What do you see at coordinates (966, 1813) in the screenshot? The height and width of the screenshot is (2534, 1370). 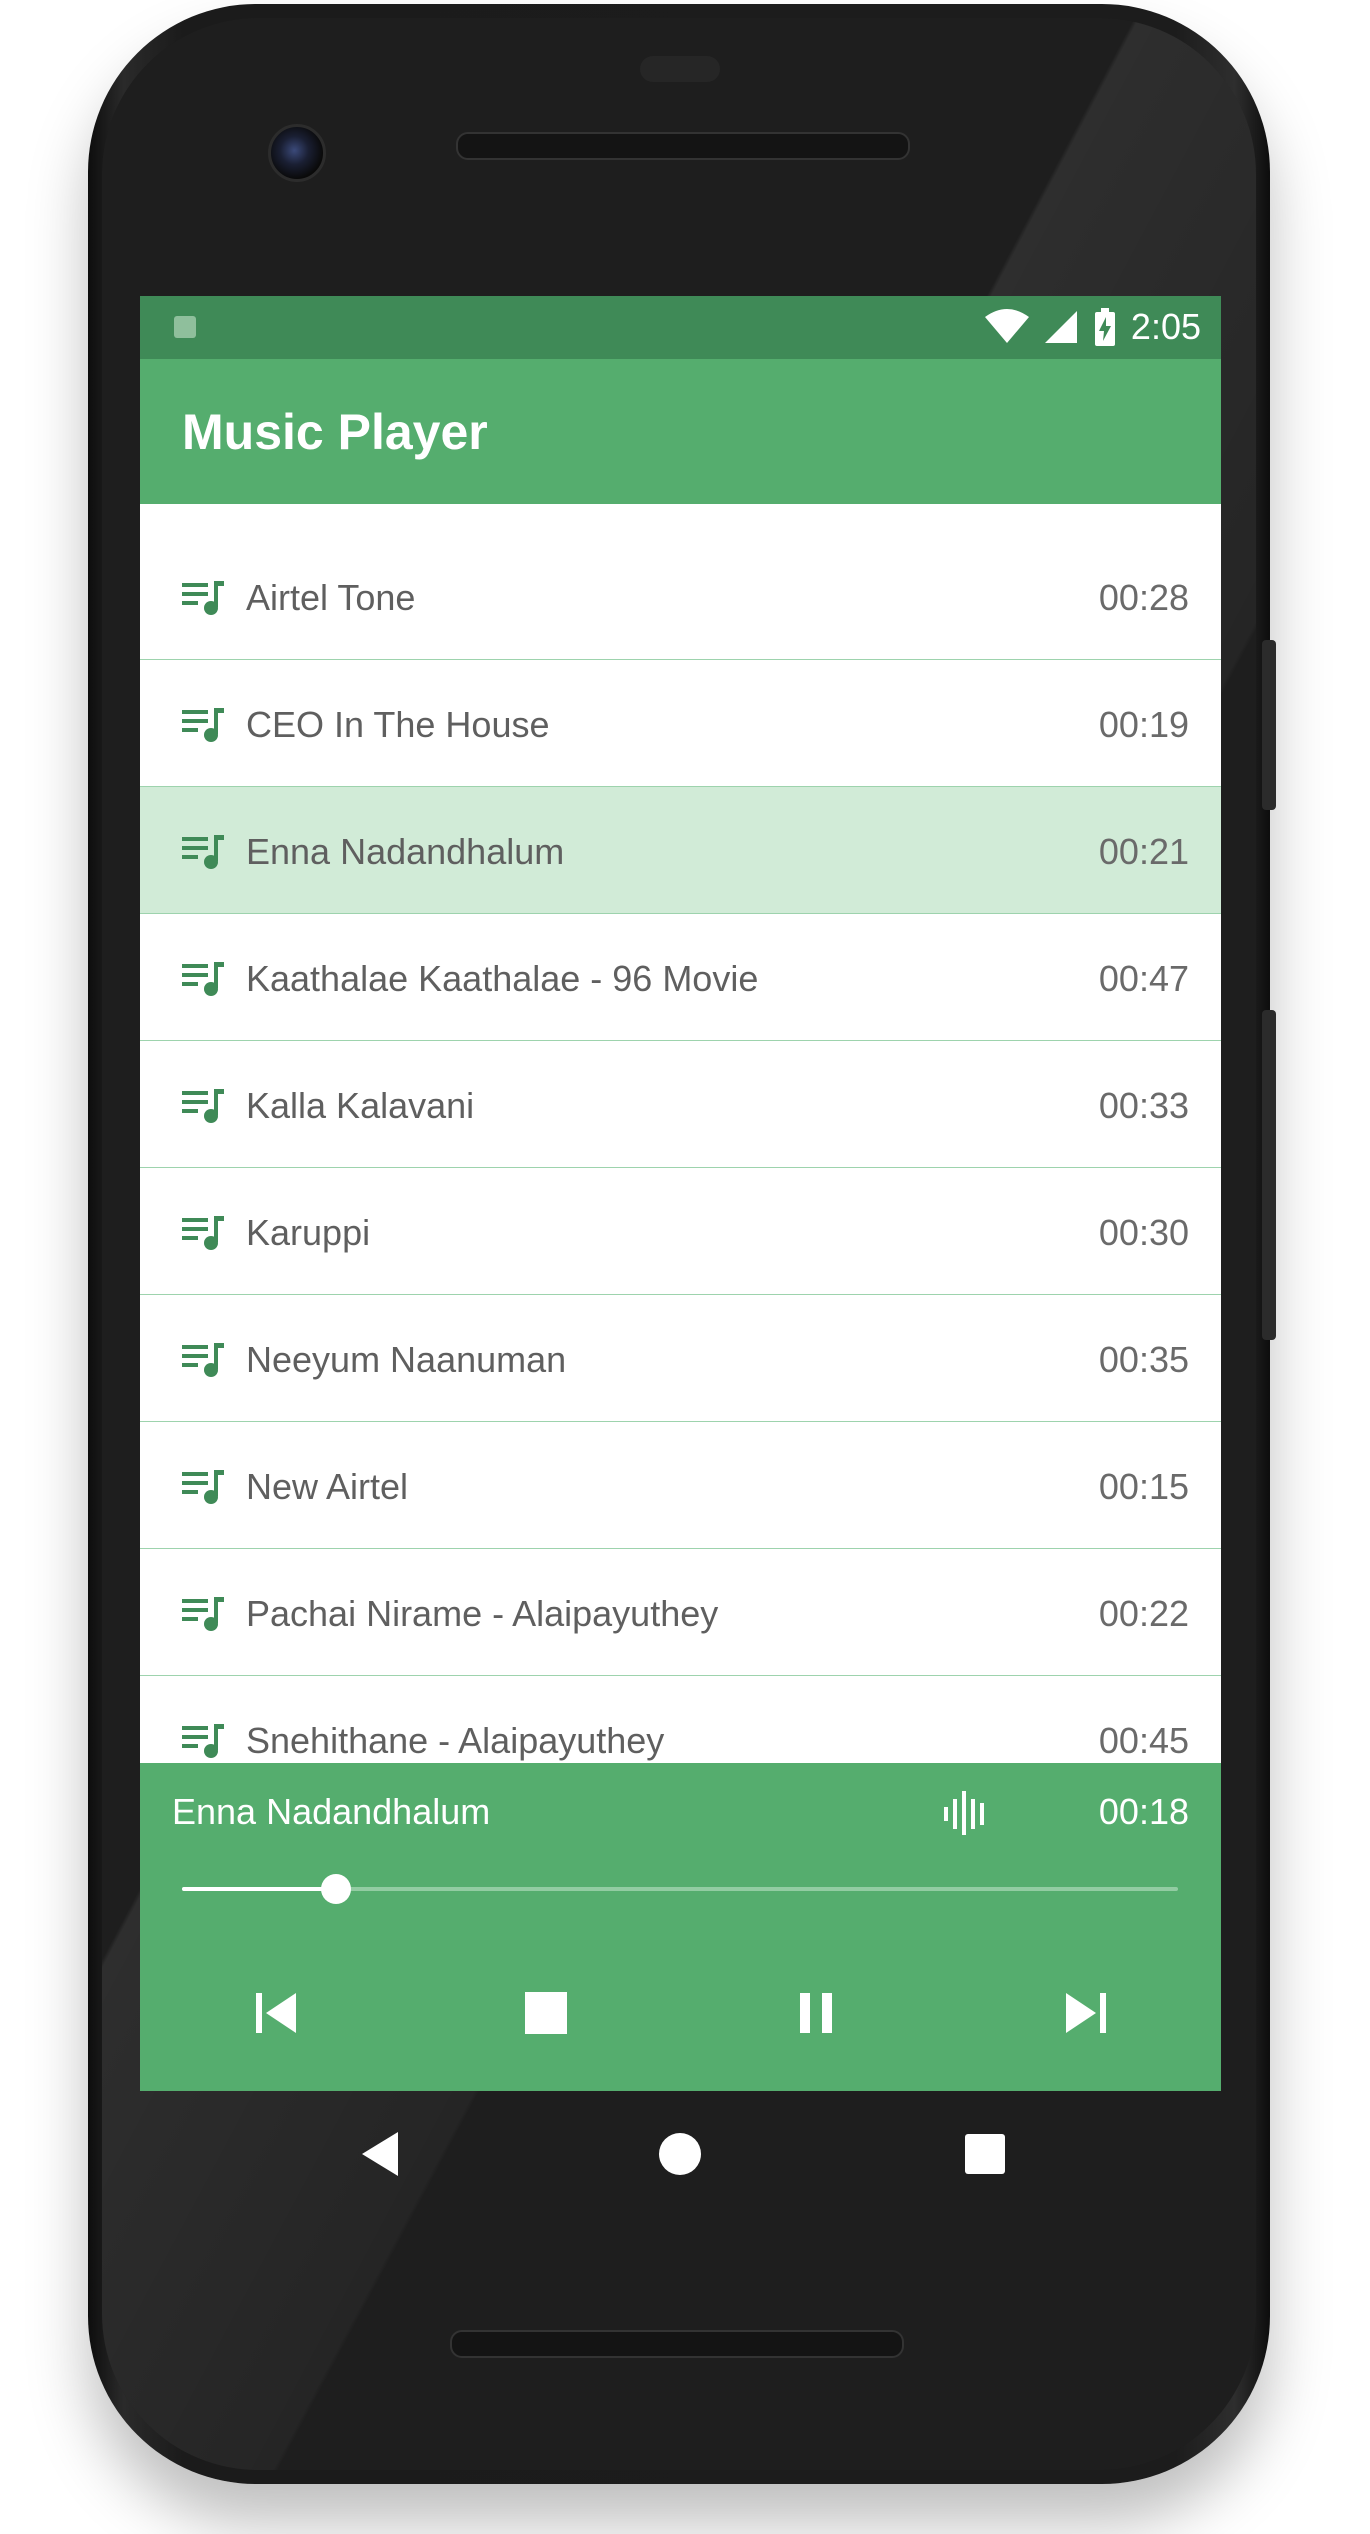 I see `equalizer-icon` at bounding box center [966, 1813].